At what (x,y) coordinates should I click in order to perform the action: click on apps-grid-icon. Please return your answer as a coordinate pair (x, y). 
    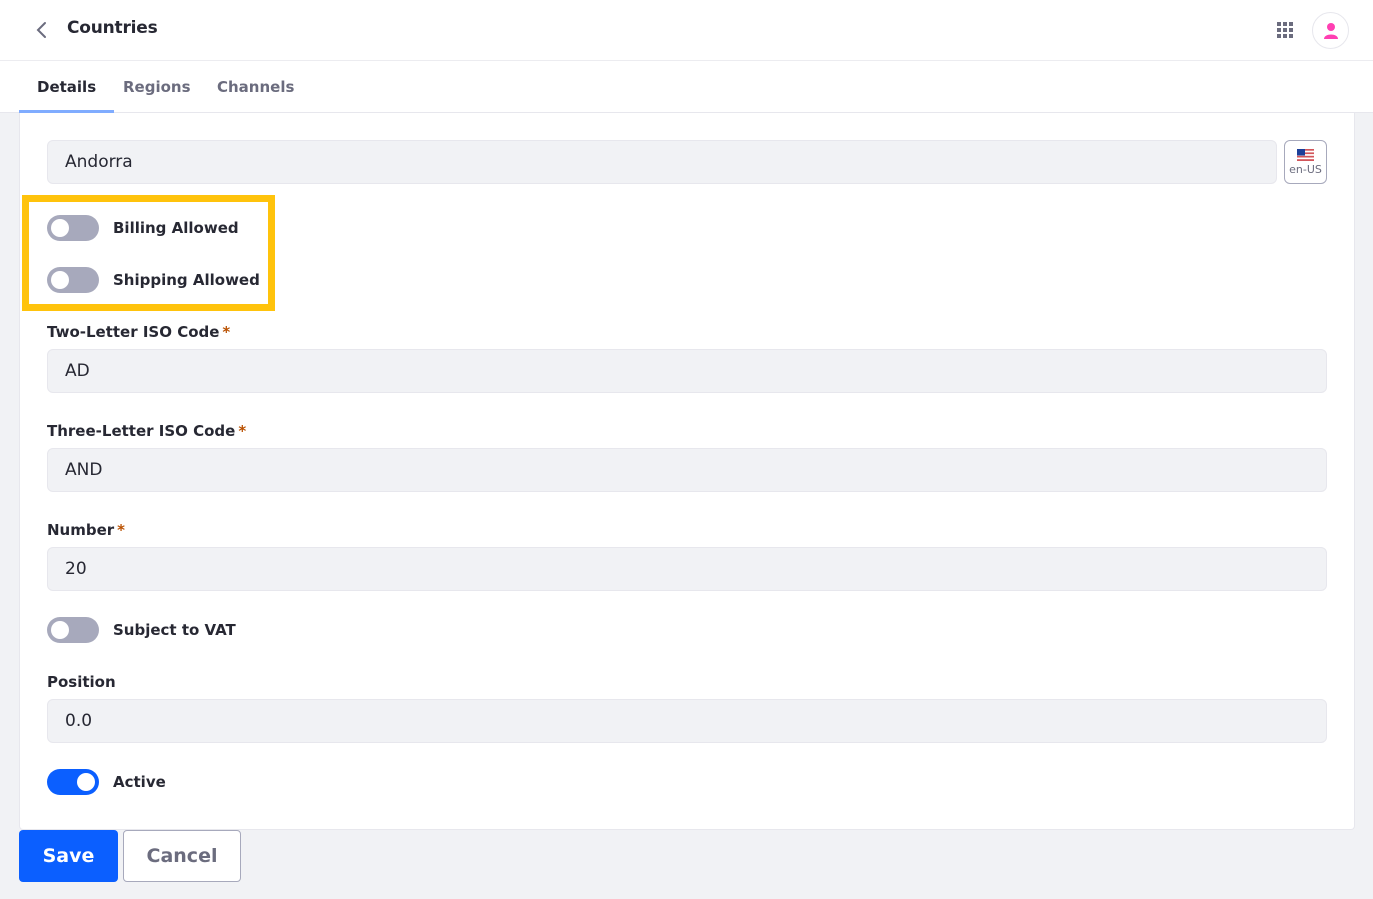
    Looking at the image, I should click on (1285, 30).